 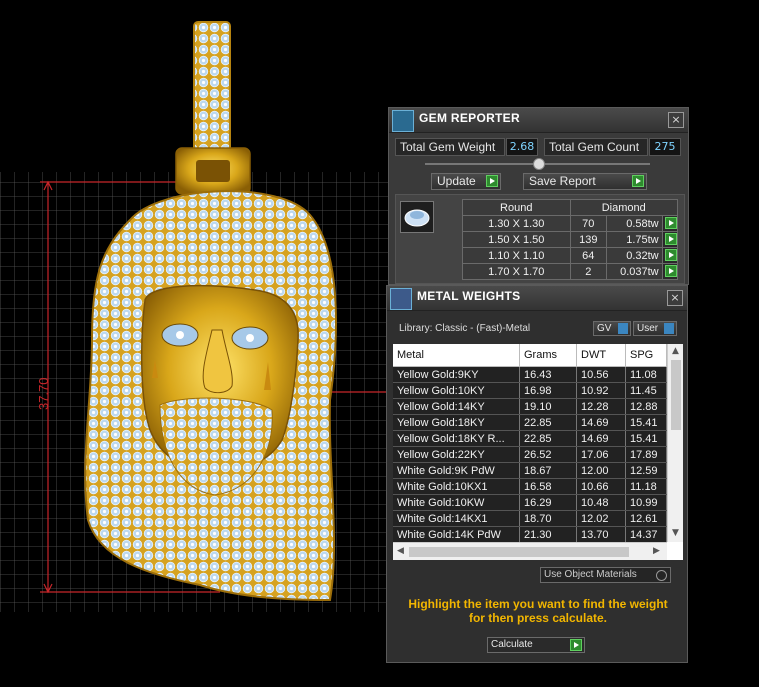 What do you see at coordinates (530, 518) in the screenshot?
I see `table-row: White Gold:14KX1 18.70 12.02 12.61` at bounding box center [530, 518].